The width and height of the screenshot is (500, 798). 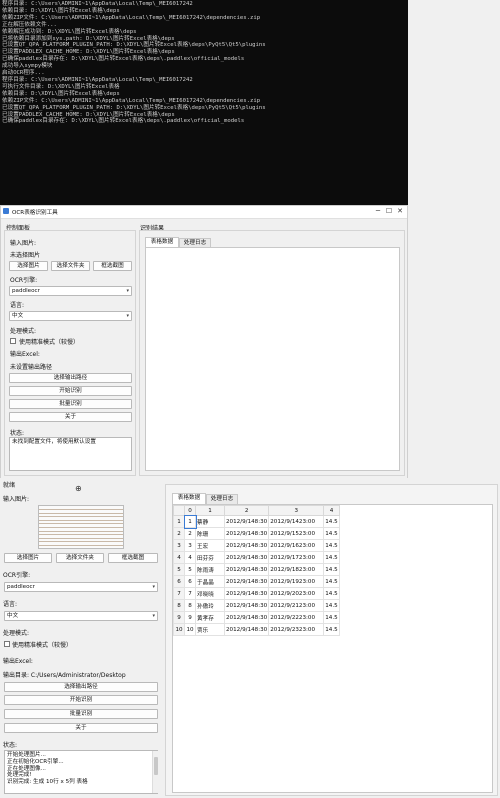 What do you see at coordinates (210, 533) in the screenshot?
I see `table-cell: 陈珊` at bounding box center [210, 533].